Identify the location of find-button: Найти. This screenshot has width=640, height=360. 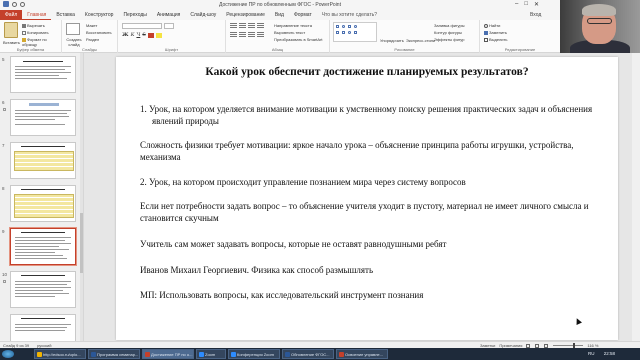
(492, 25).